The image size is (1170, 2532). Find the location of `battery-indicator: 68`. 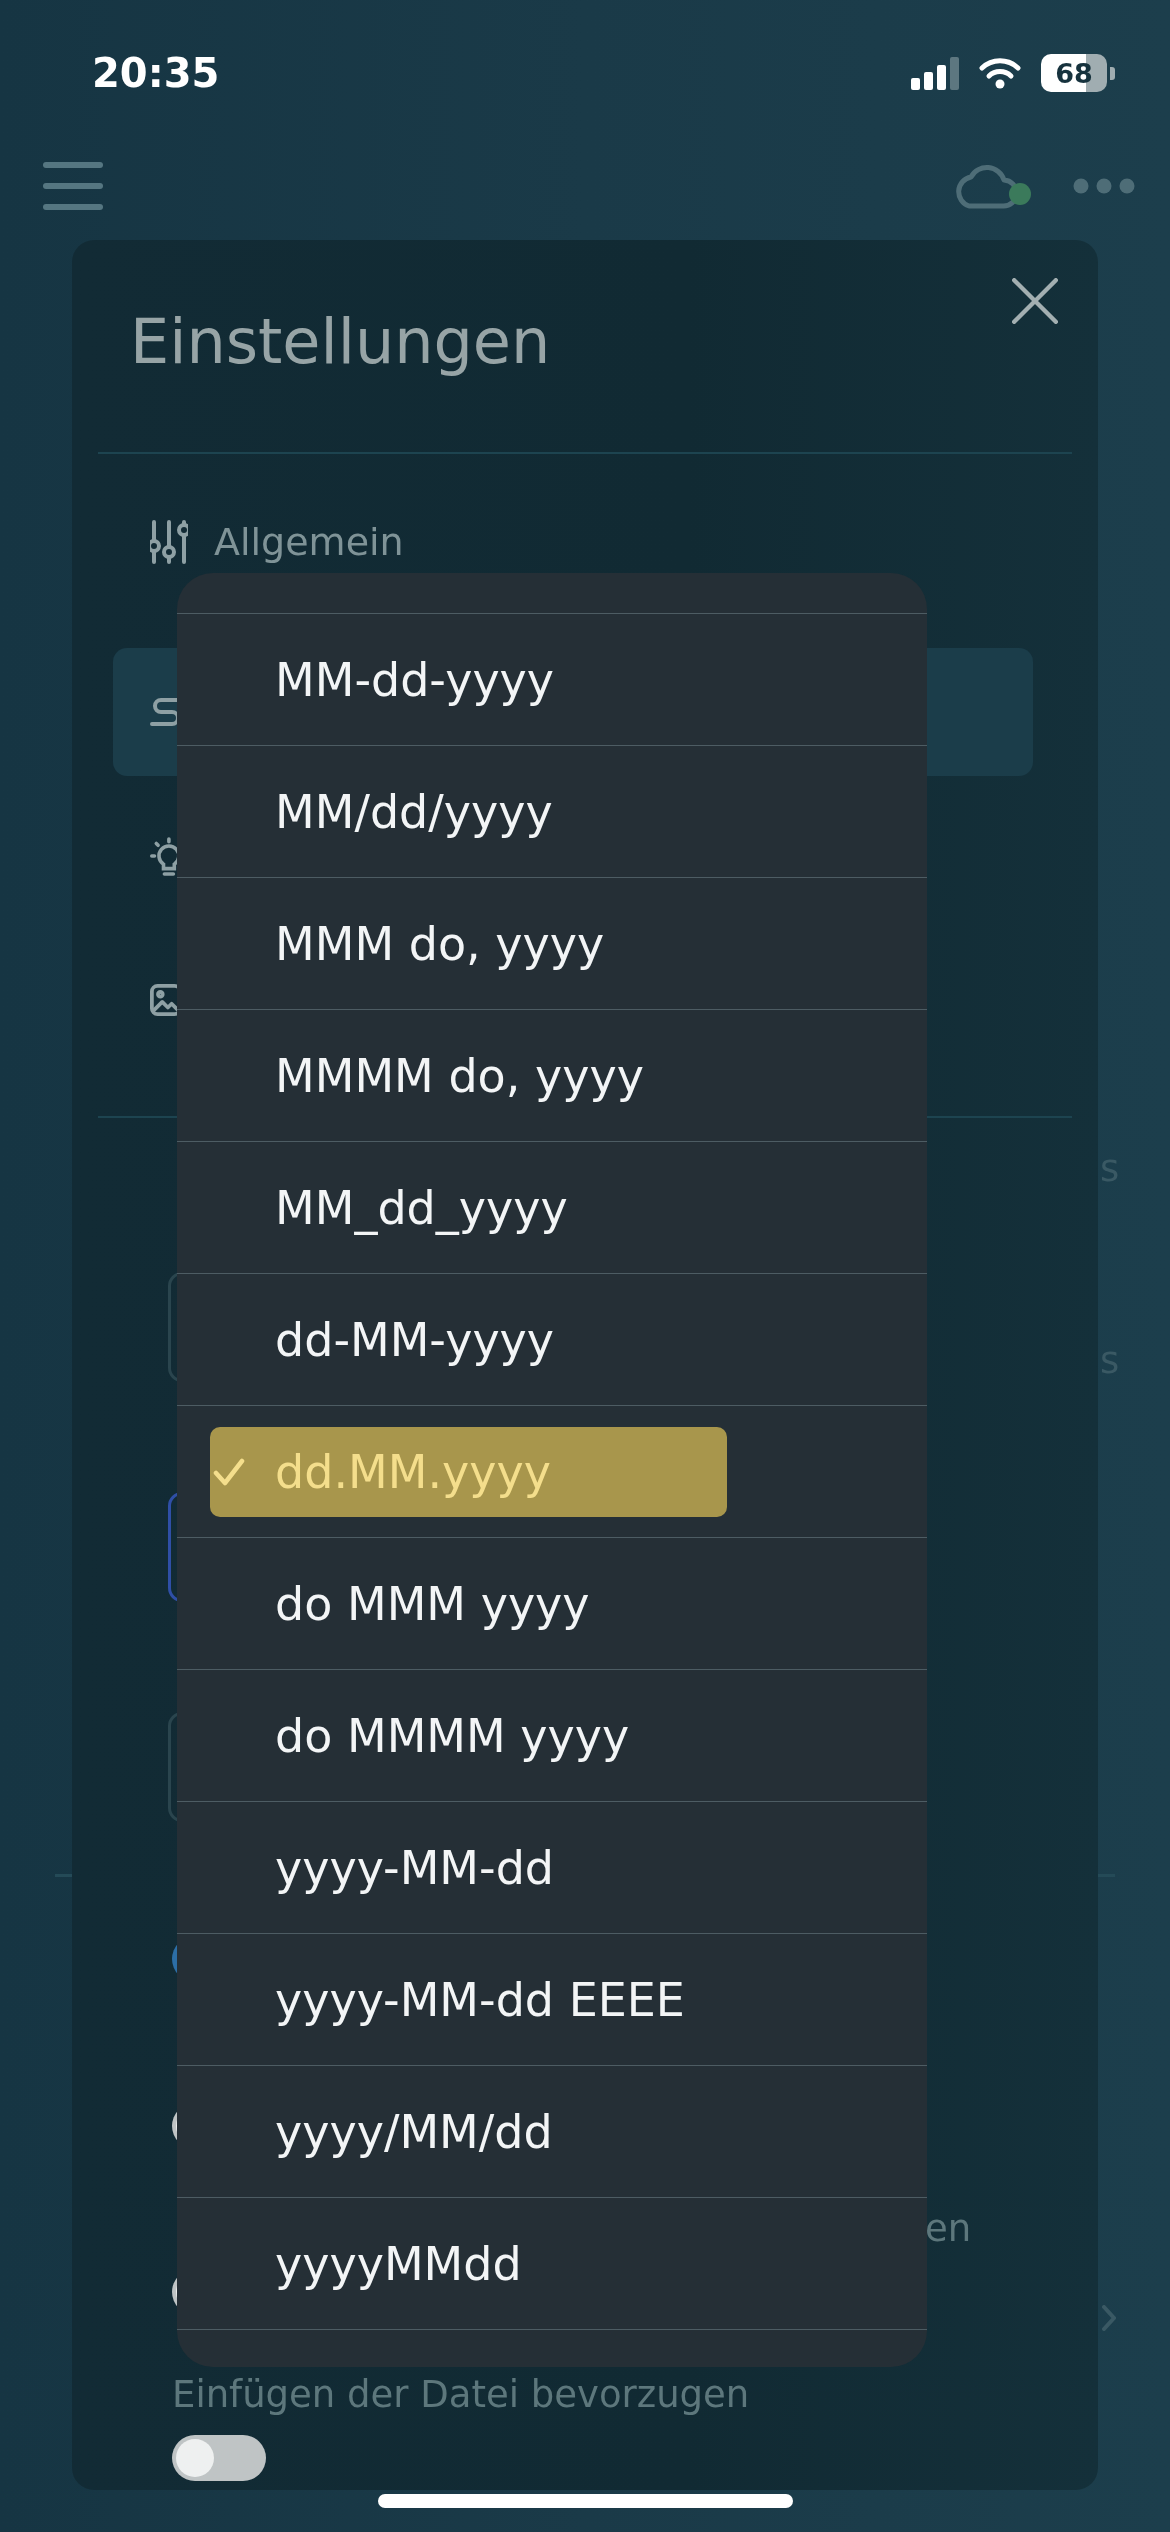

battery-indicator: 68 is located at coordinates (1078, 73).